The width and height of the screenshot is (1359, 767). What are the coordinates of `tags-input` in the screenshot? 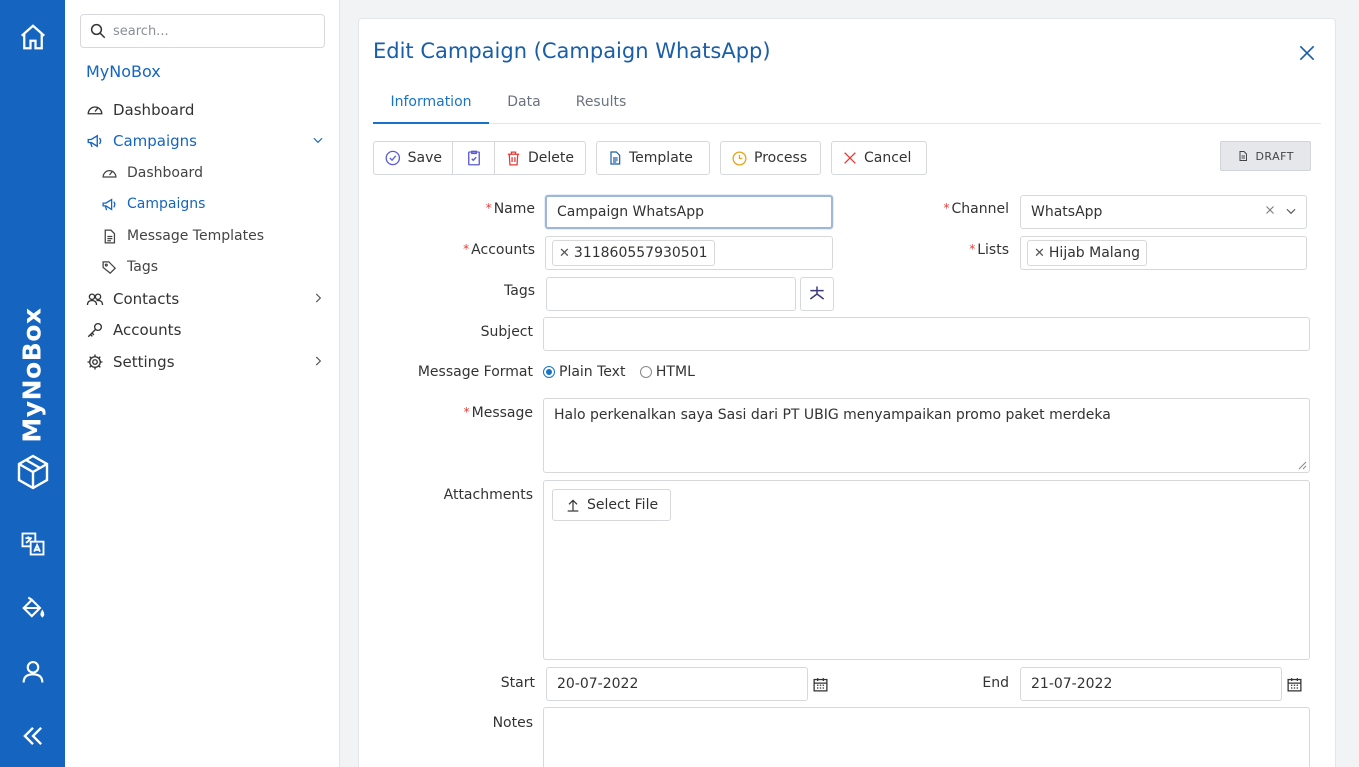 It's located at (671, 294).